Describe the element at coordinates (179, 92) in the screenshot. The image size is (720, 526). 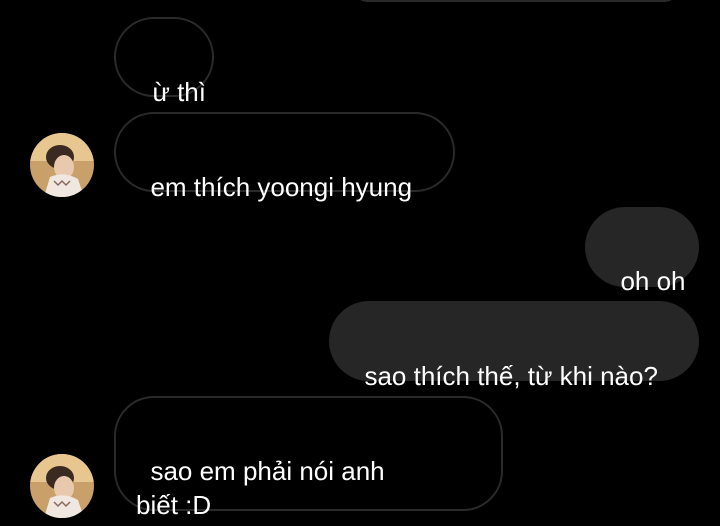
I see `message-text: ừ thì` at that location.